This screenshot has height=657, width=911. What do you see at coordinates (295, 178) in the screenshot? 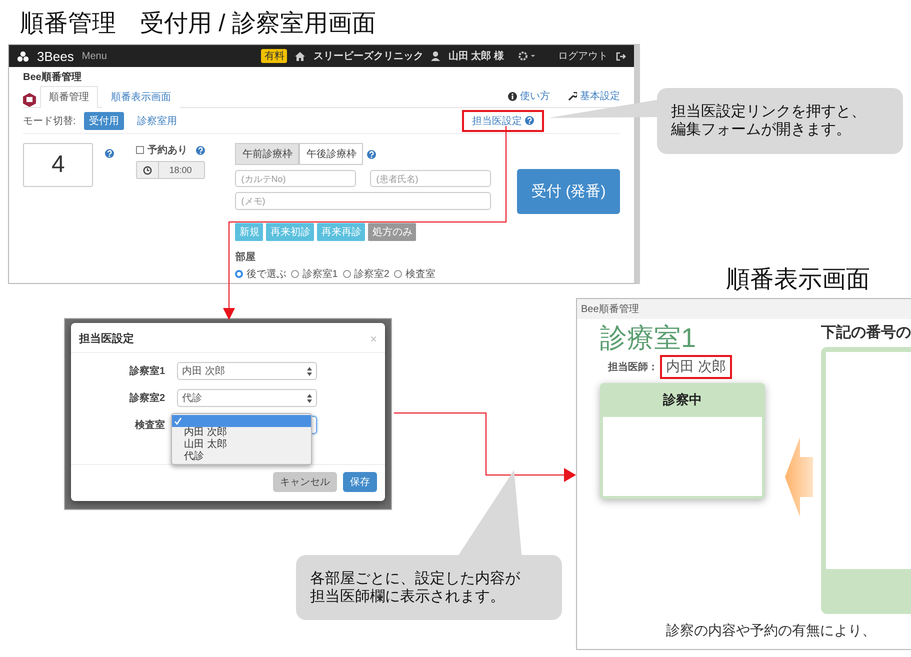
I see `chart-number-field: (カルテNo)` at bounding box center [295, 178].